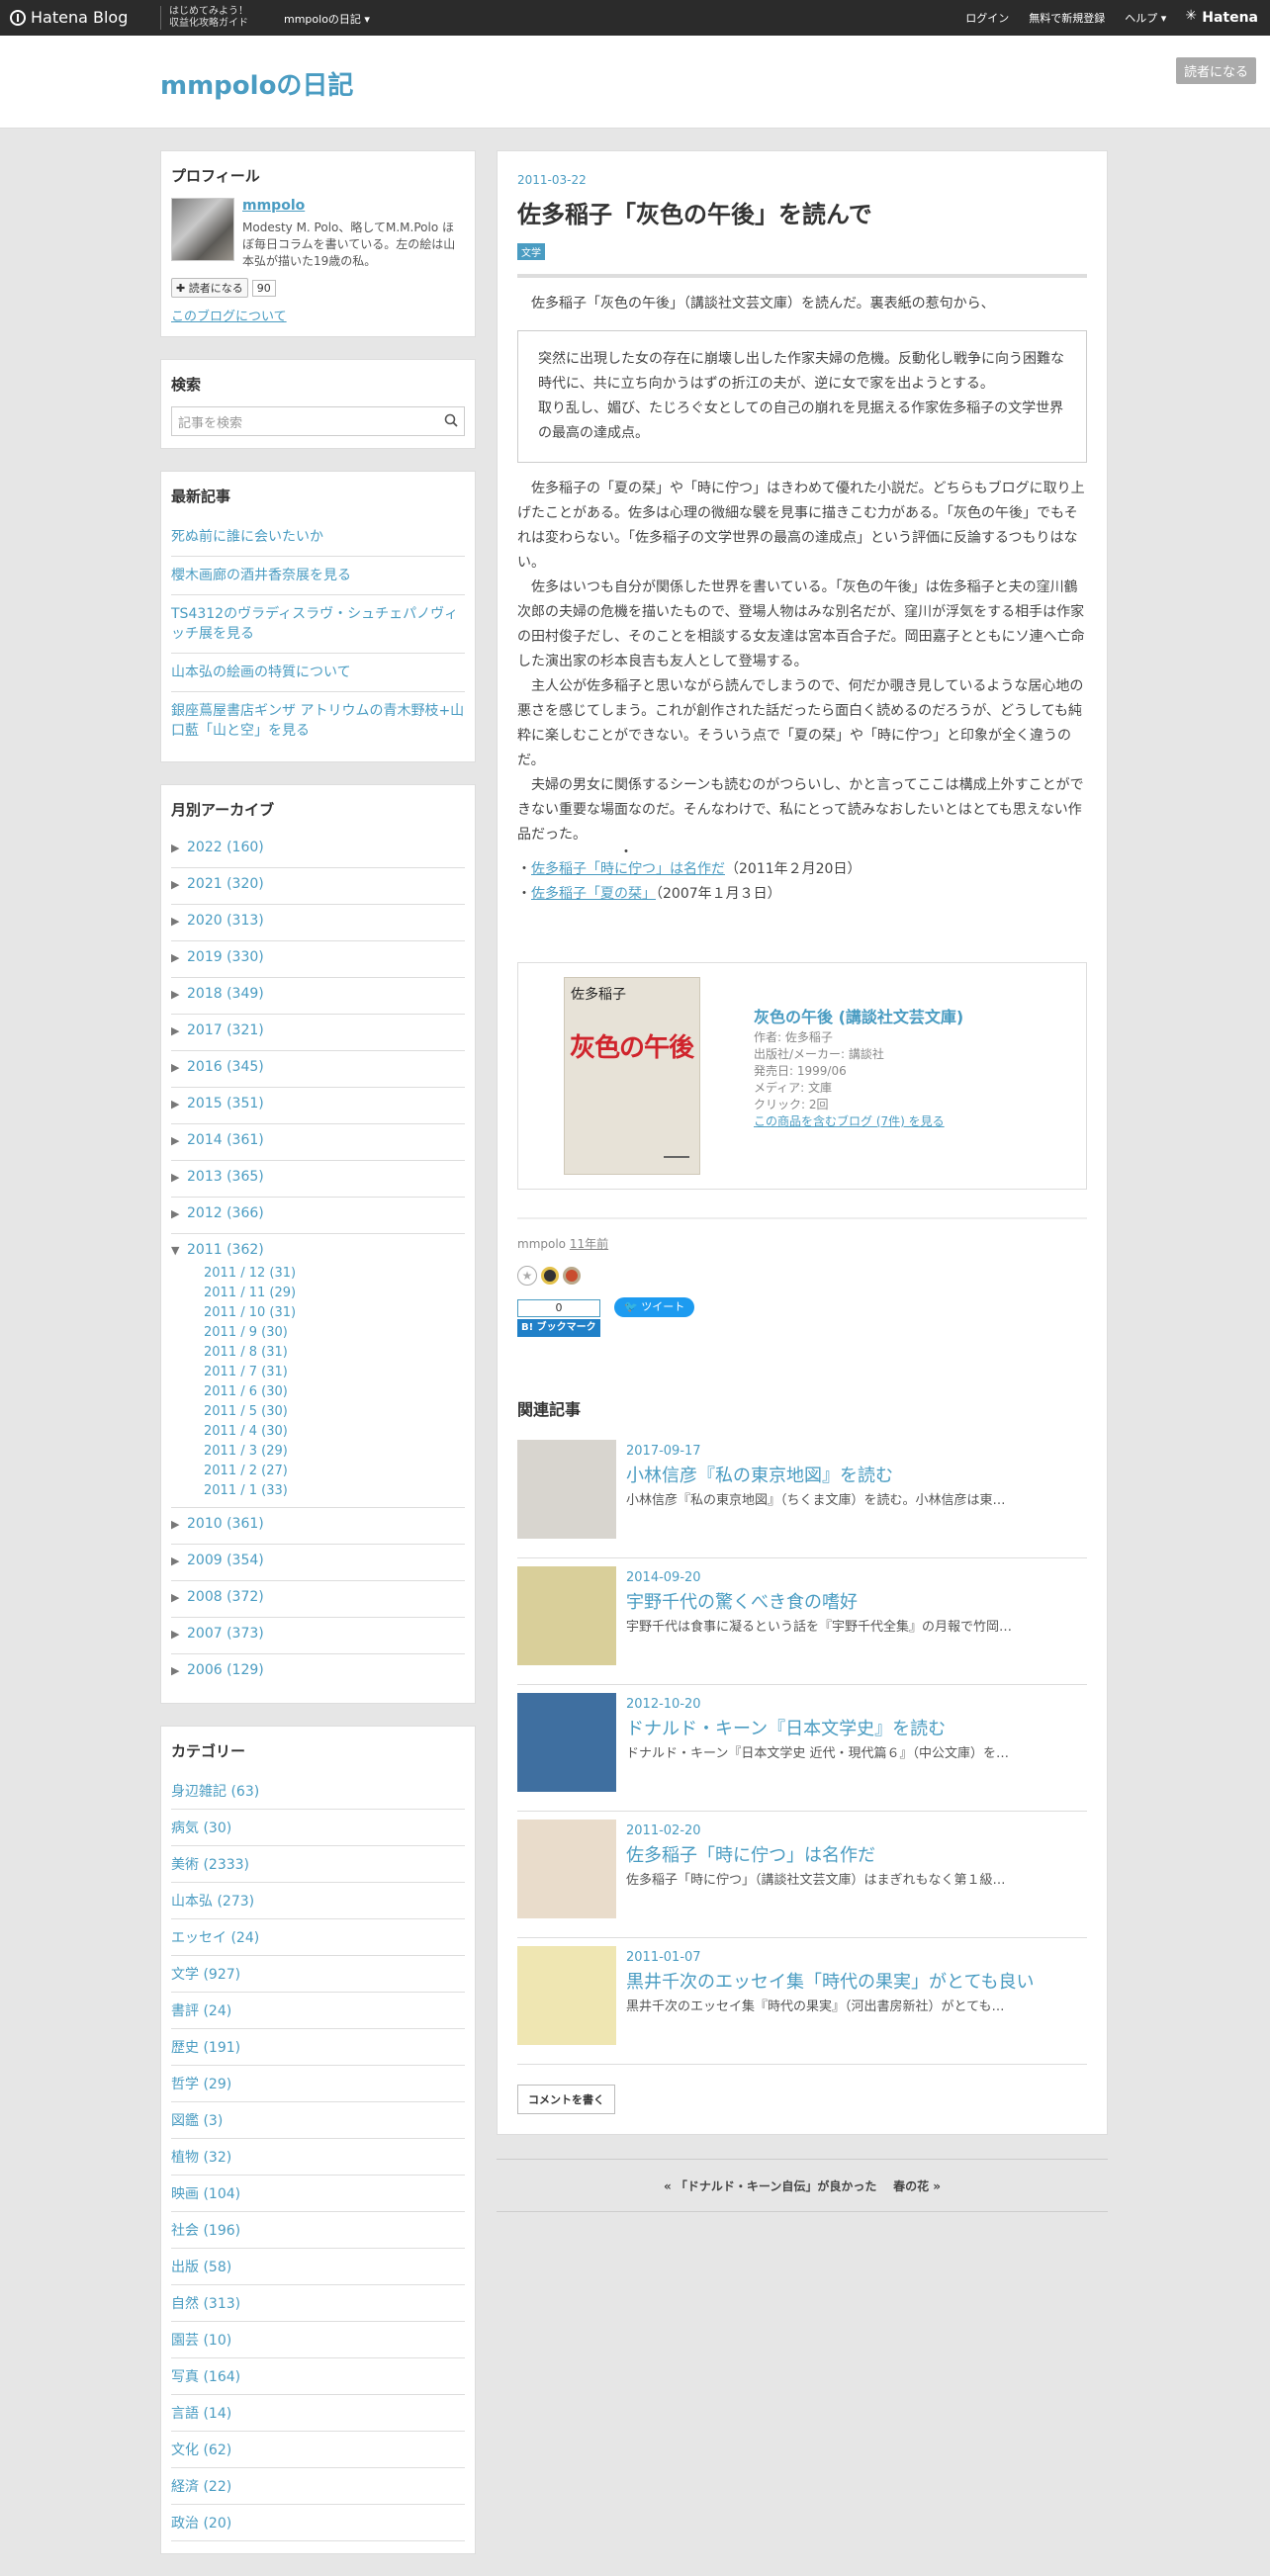 The width and height of the screenshot is (1270, 2576). I want to click on related-title-link: ドナルド・キーン『日本文学史』を読む, so click(786, 1727).